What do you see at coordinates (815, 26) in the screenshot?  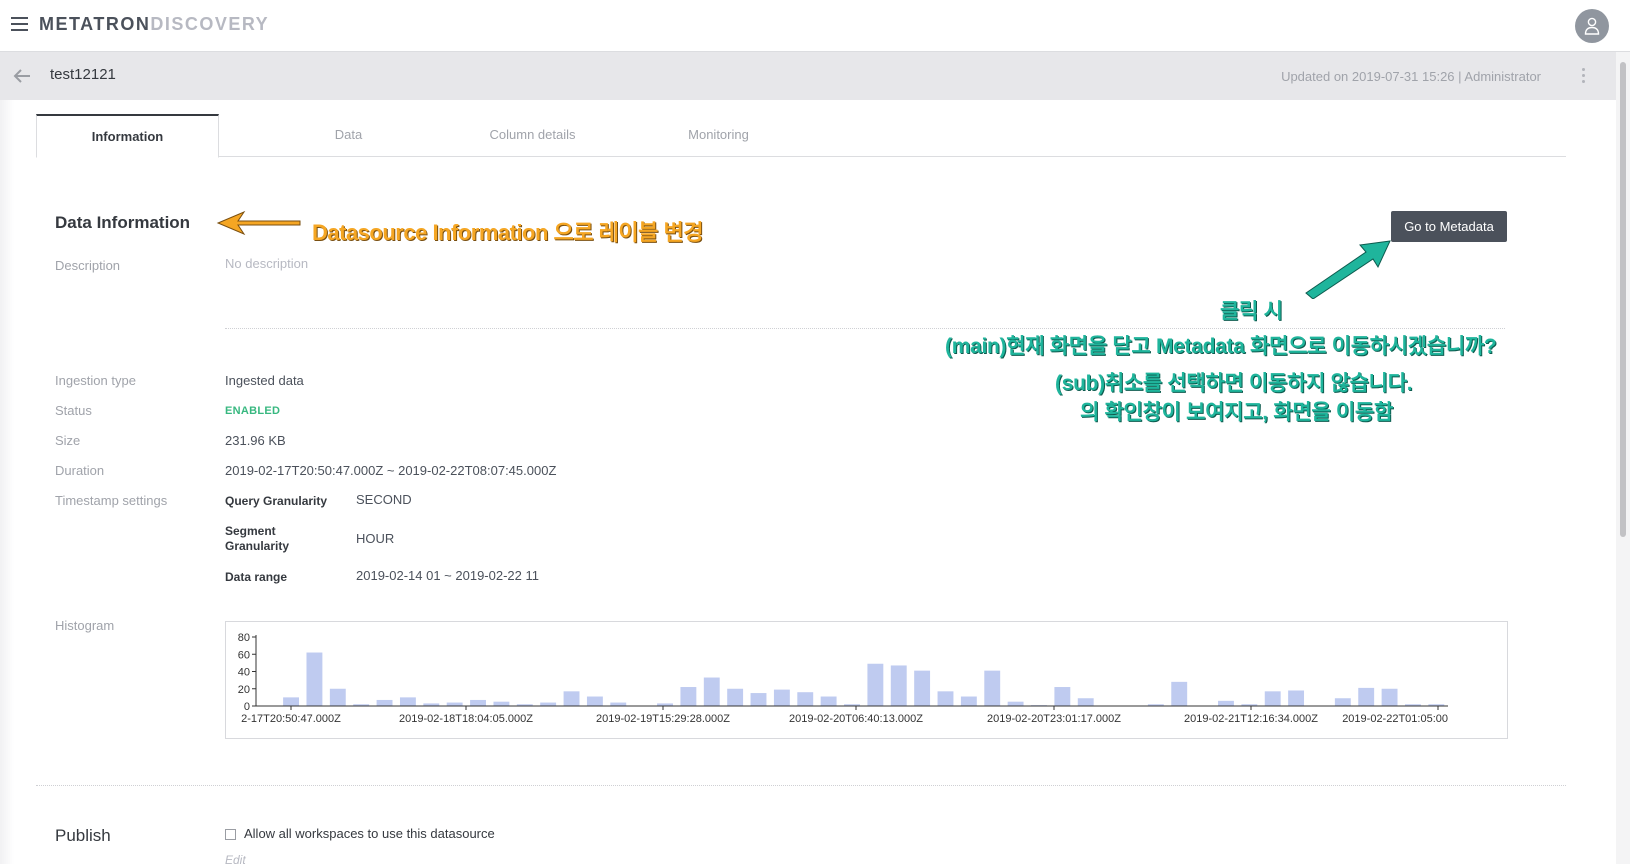 I see `top-navigation-bar: METATRONDISCOVERY` at bounding box center [815, 26].